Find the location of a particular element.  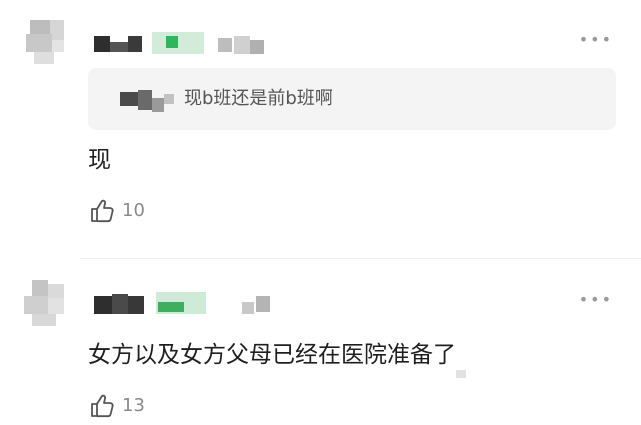

like-count: 10 is located at coordinates (133, 210).